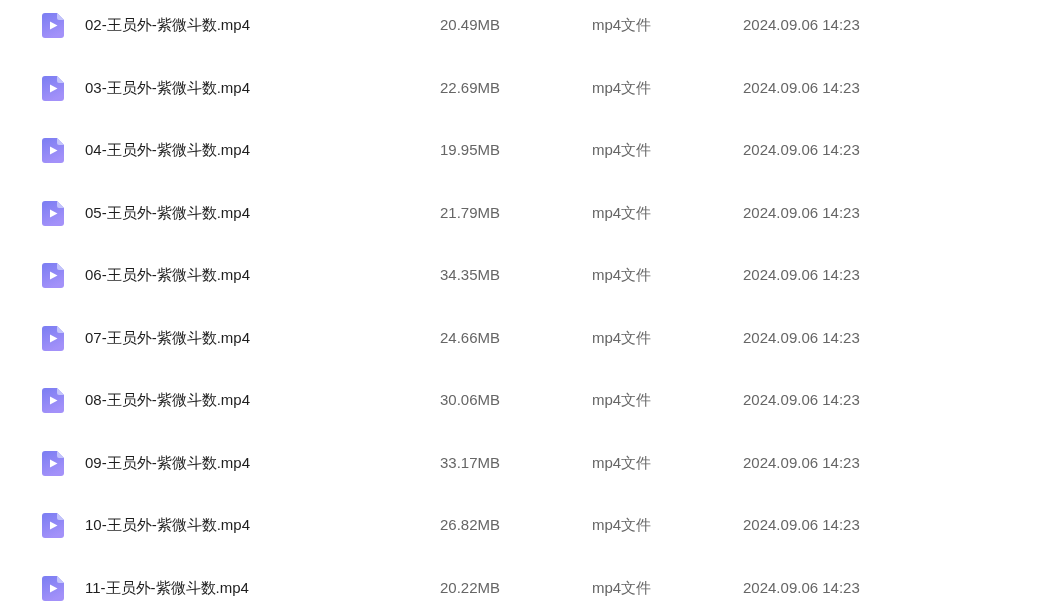  Describe the element at coordinates (471, 400) in the screenshot. I see `file-size: 30.06MB` at that location.